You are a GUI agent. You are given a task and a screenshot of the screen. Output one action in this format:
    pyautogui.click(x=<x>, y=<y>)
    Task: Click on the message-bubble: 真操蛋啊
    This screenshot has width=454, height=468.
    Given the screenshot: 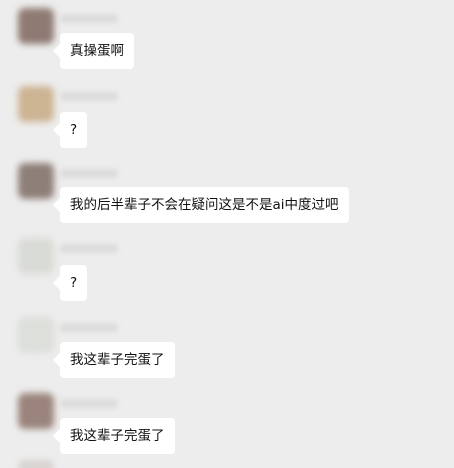 What is the action you would take?
    pyautogui.click(x=97, y=51)
    